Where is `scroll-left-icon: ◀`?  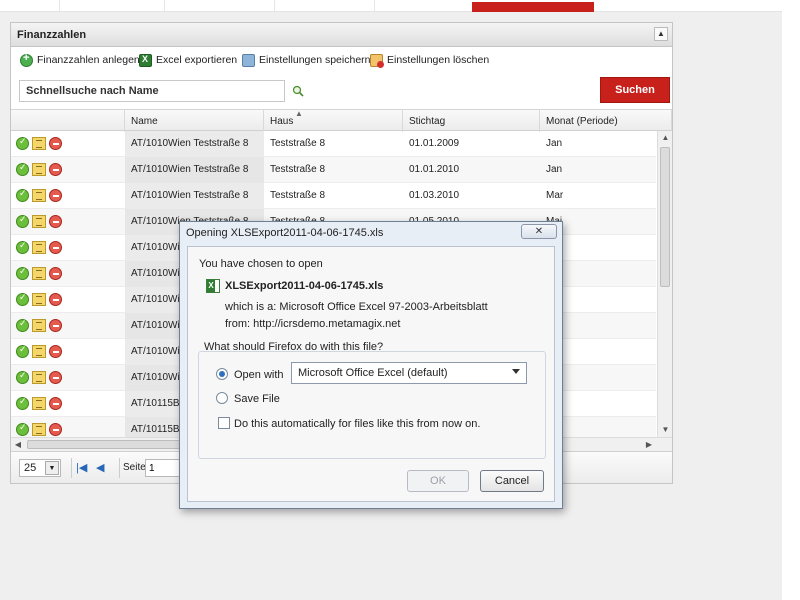 scroll-left-icon: ◀ is located at coordinates (18, 444).